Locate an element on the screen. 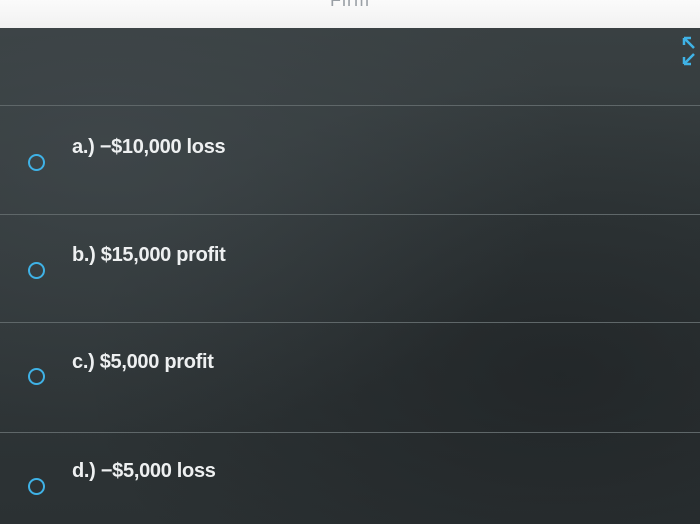 This screenshot has height=524, width=700. option-c-label: c.) $5,000 profit is located at coordinates (143, 362).